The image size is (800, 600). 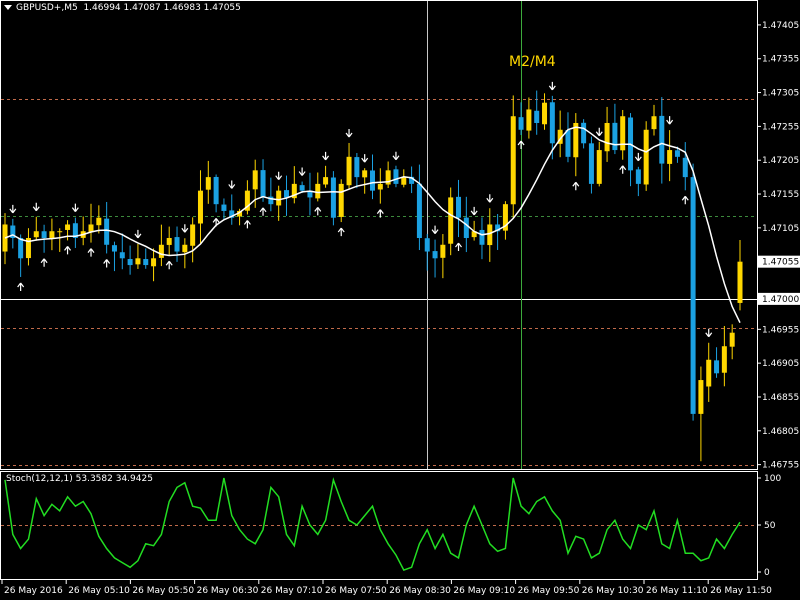 I want to click on time-tick-label: 26 May 09:10, so click(x=484, y=591).